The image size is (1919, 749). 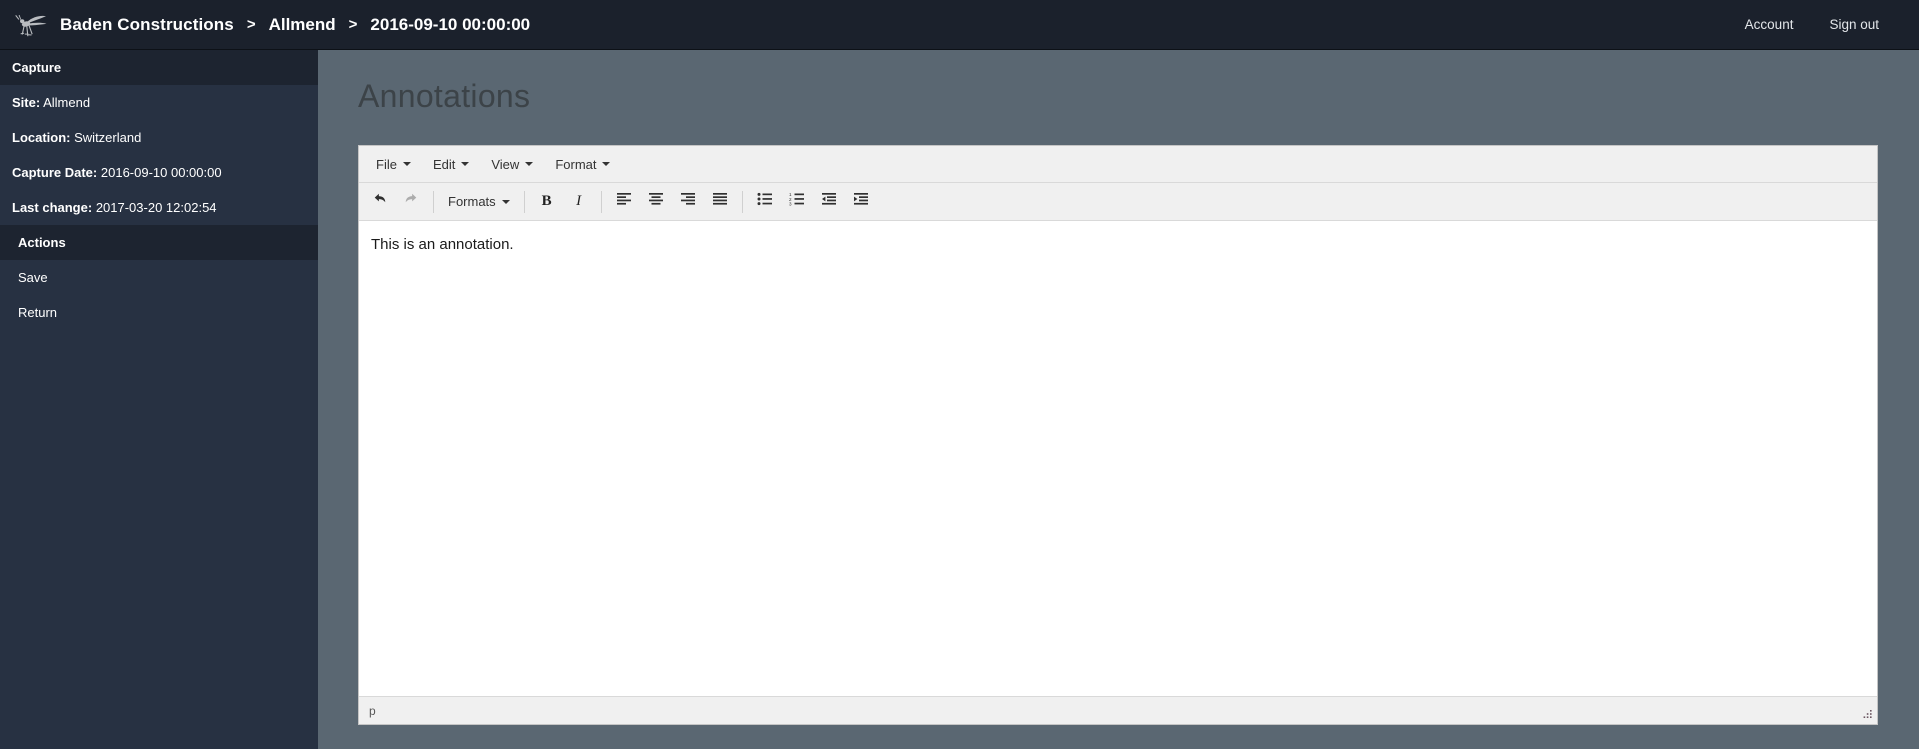 I want to click on bold-button: B, so click(x=547, y=202).